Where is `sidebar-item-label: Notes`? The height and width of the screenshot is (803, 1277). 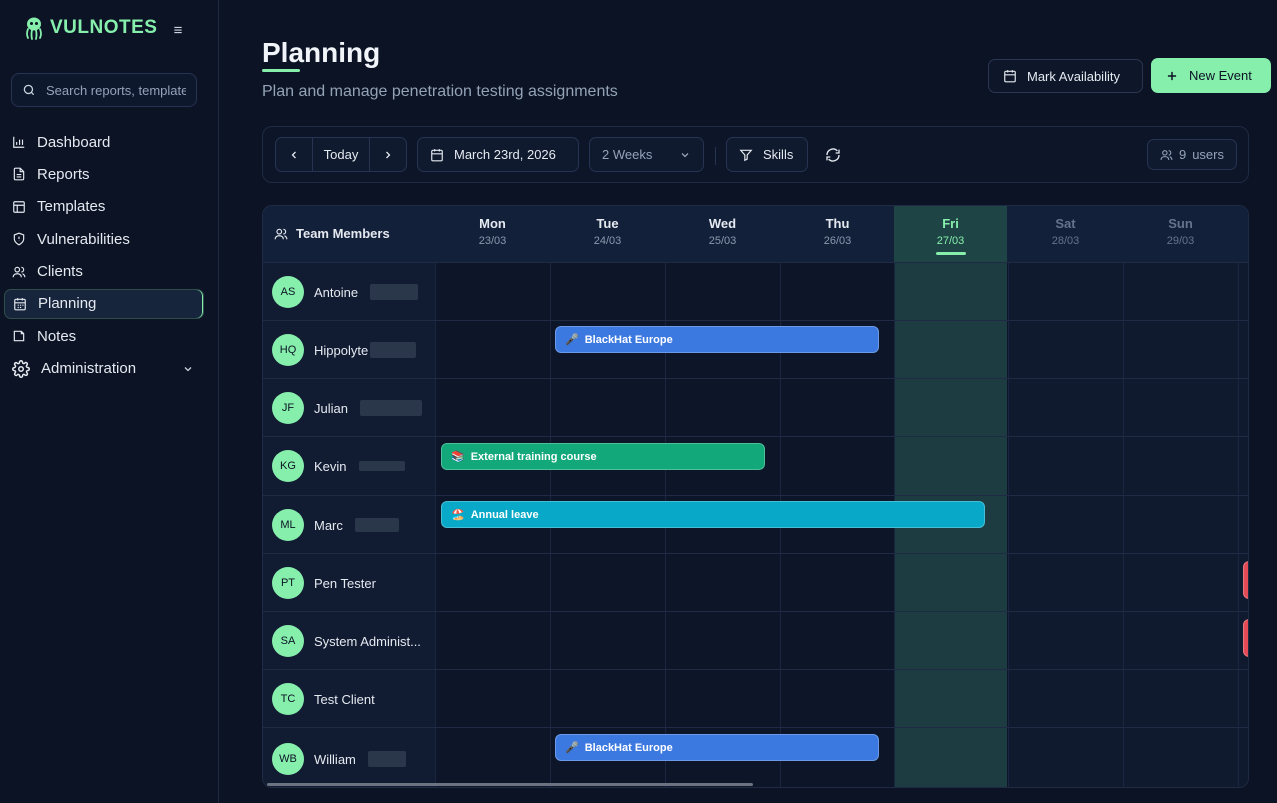
sidebar-item-label: Notes is located at coordinates (57, 336).